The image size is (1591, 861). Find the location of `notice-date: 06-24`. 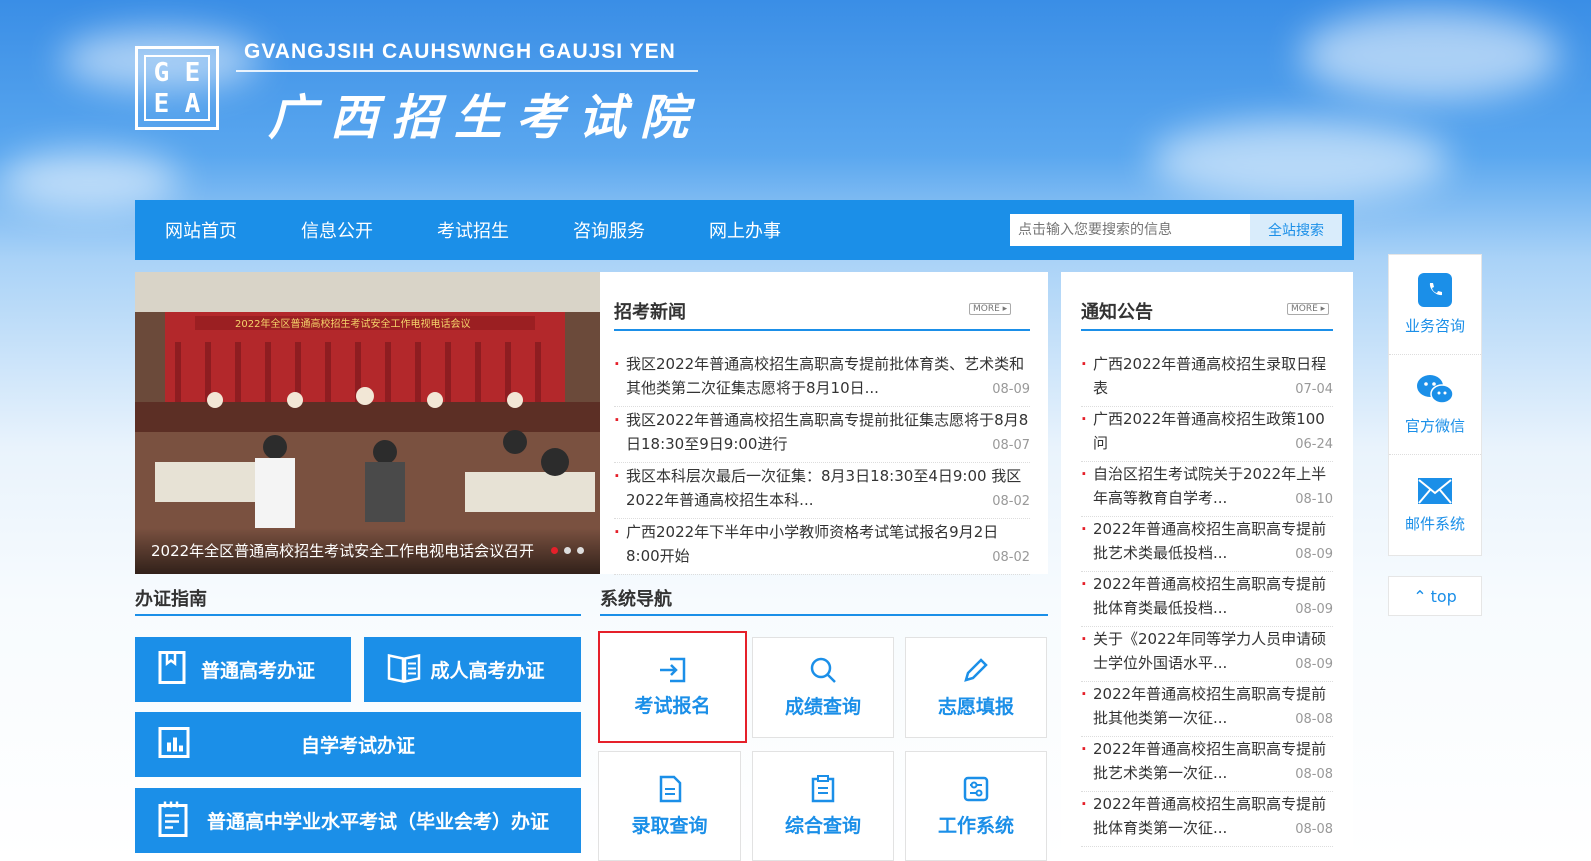

notice-date: 06-24 is located at coordinates (1314, 444).